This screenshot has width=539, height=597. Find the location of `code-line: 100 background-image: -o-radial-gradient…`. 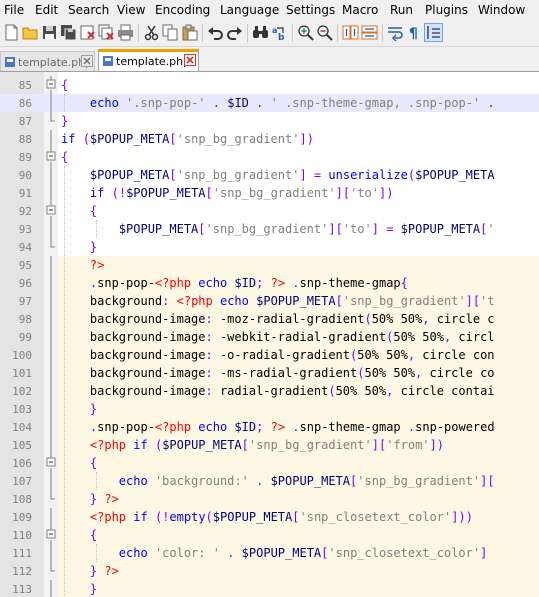

code-line: 100 background-image: -o-radial-gradient… is located at coordinates (269, 355).